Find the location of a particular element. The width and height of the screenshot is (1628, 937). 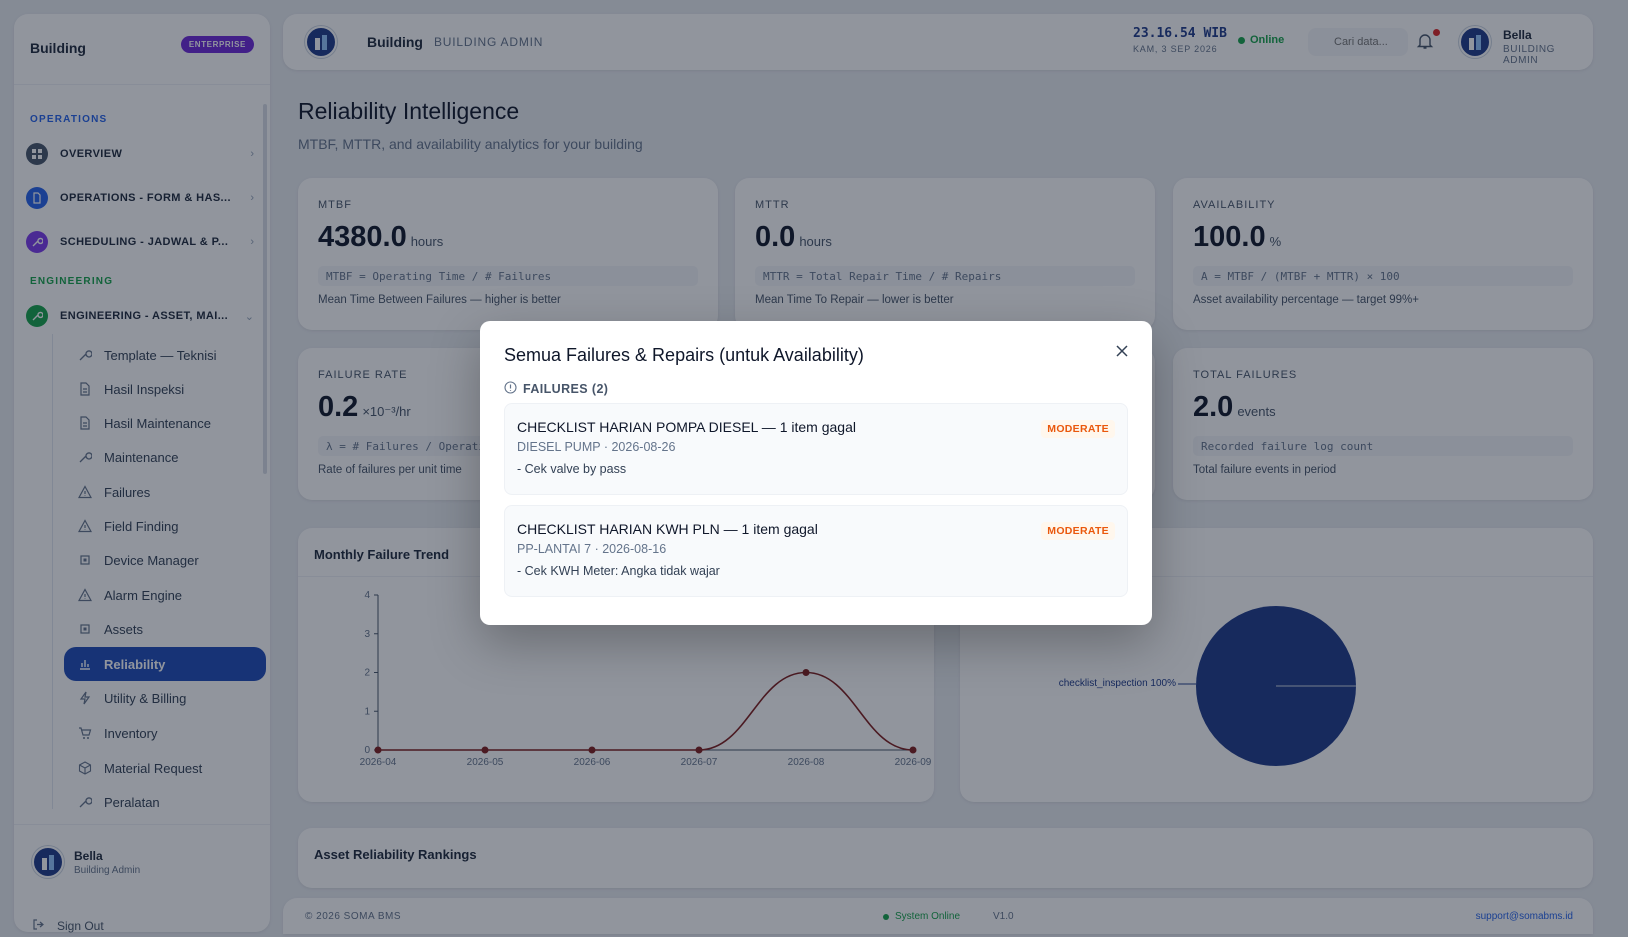

close-button is located at coordinates (1122, 351).